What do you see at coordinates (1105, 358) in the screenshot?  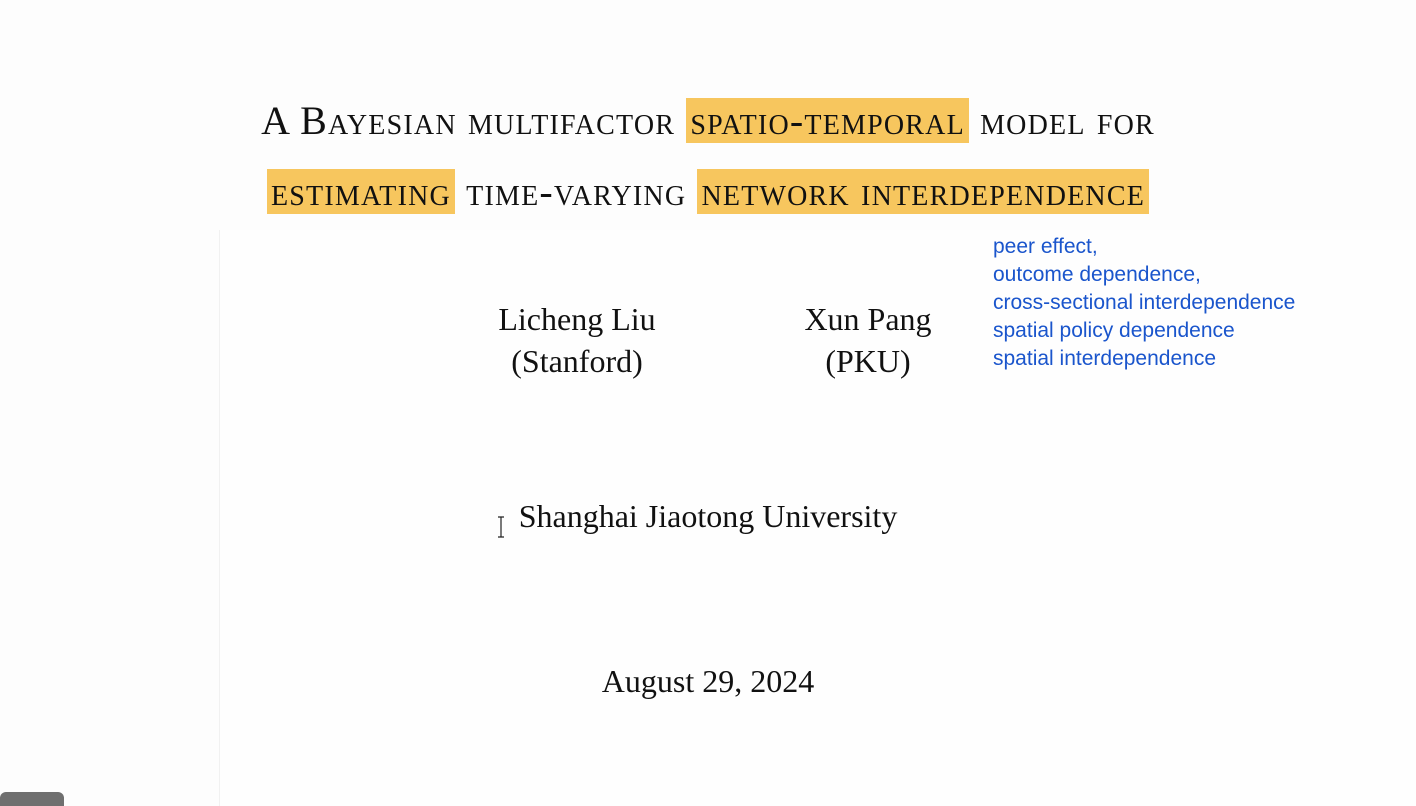 I see `annotation-item: spatial interdependence` at bounding box center [1105, 358].